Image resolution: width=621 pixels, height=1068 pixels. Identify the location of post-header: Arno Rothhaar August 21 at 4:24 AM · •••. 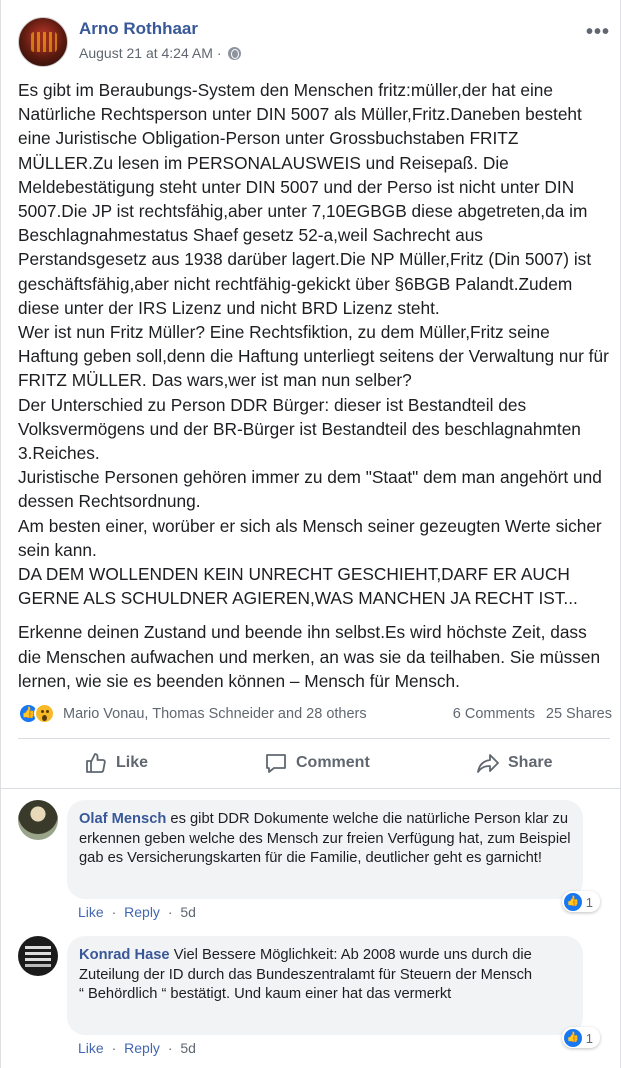
(314, 43).